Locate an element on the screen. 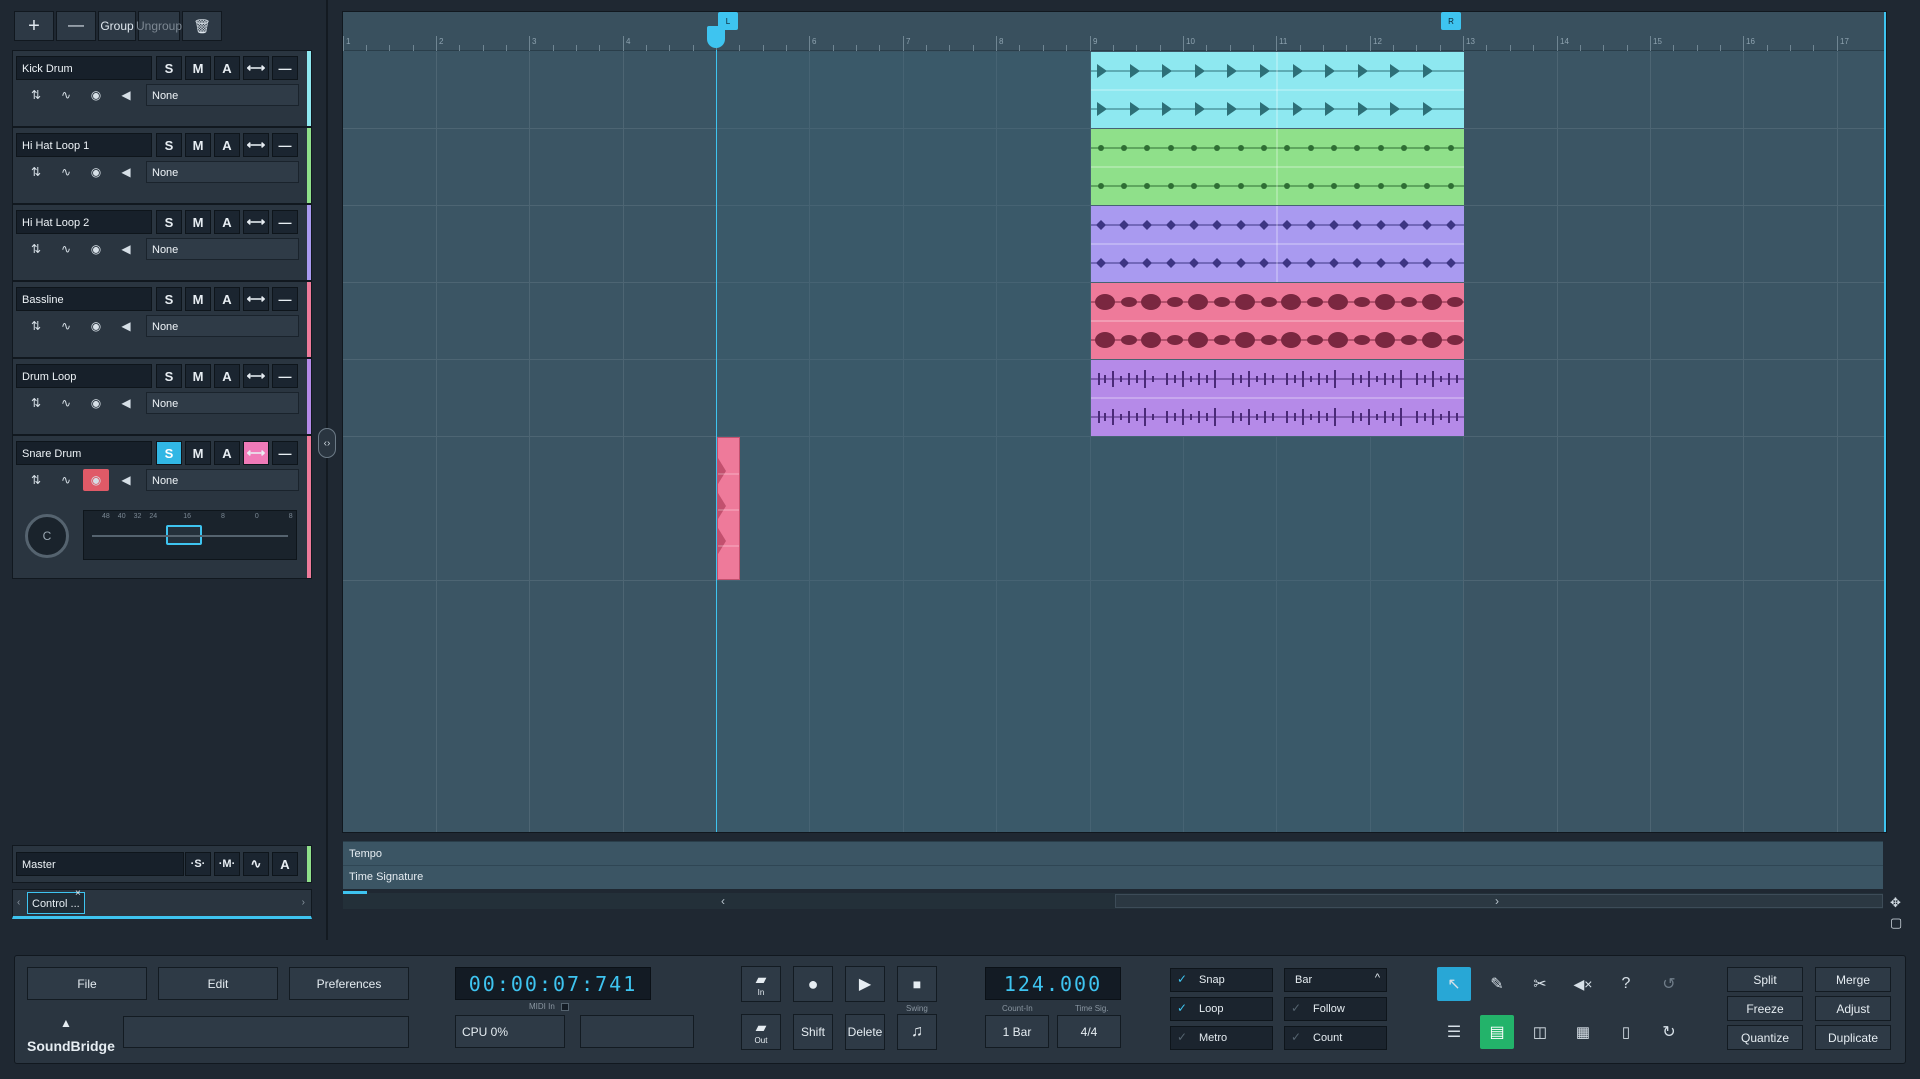  resize-icon: ▢ is located at coordinates (1896, 923).